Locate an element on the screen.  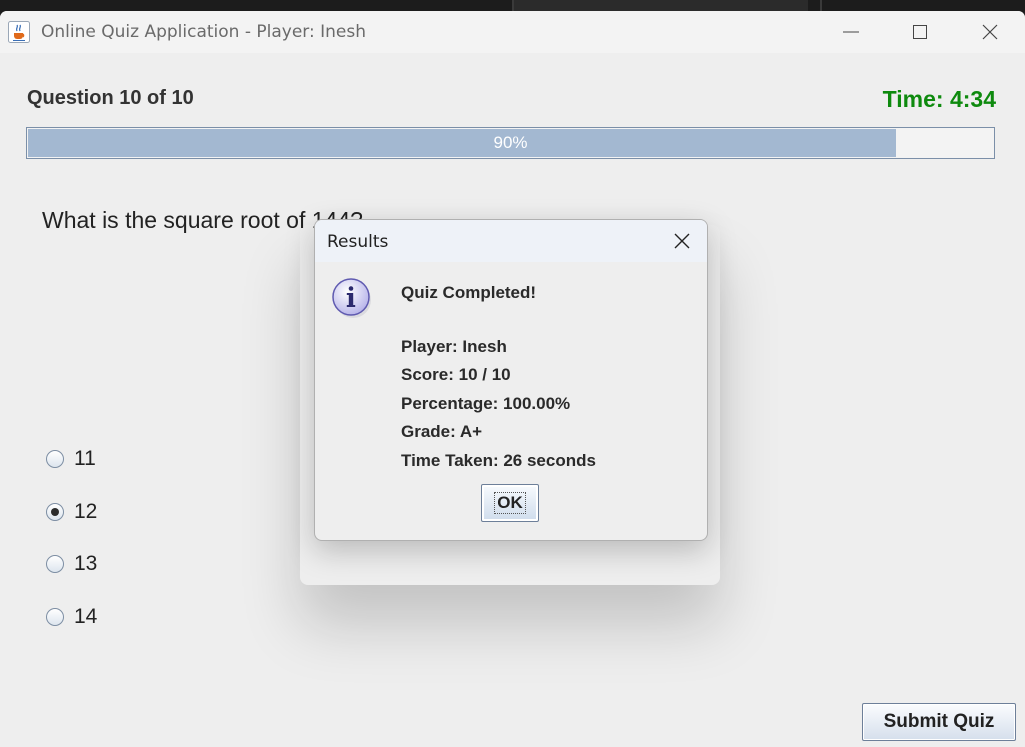
info-icon is located at coordinates (352, 299).